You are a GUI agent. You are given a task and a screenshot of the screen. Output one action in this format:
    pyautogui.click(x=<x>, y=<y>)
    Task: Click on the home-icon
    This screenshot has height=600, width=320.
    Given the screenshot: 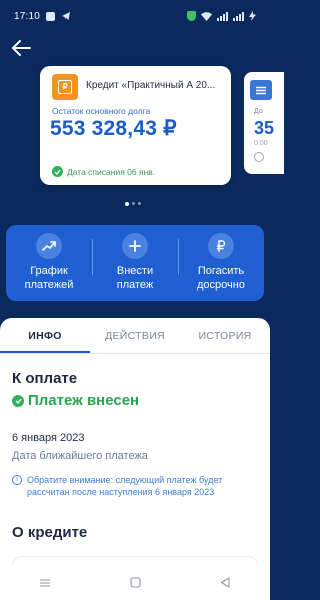 What is the action you would take?
    pyautogui.click(x=135, y=583)
    